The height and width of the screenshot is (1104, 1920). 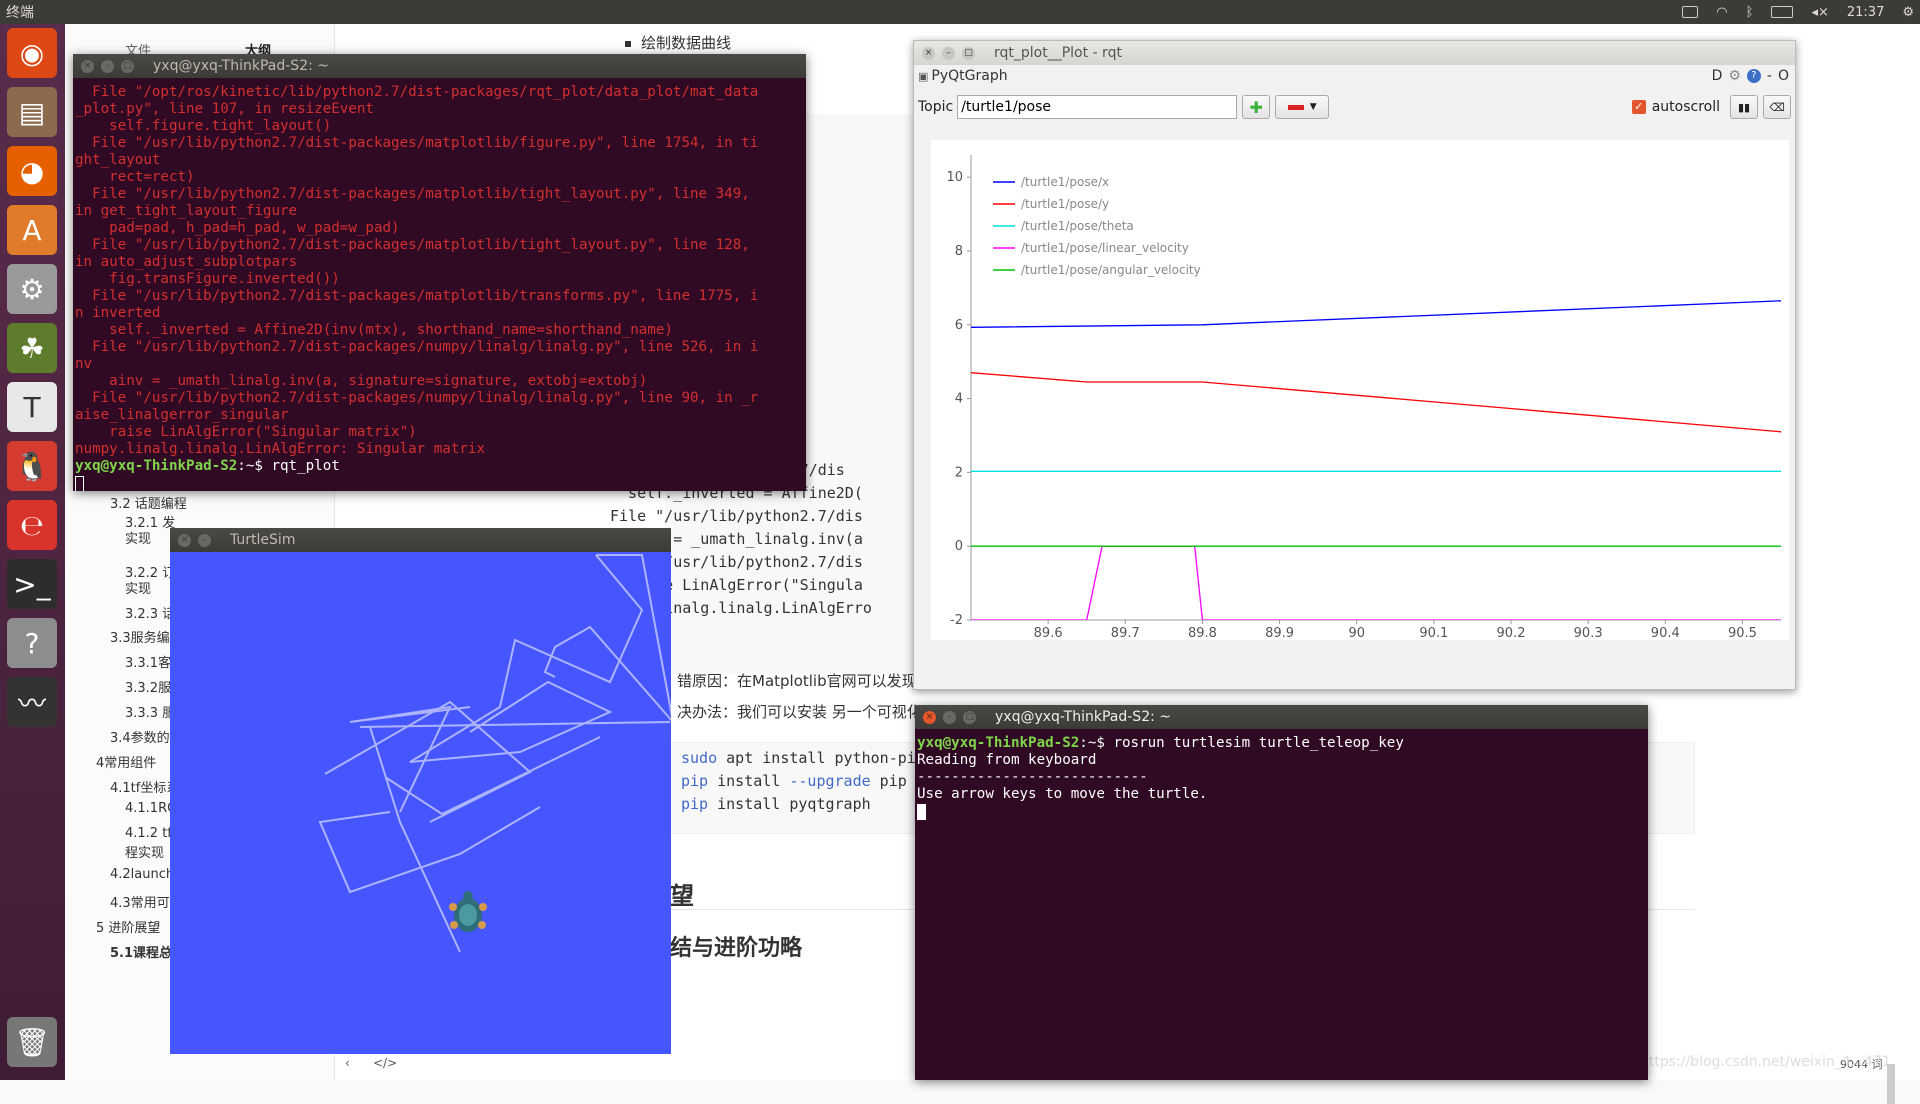 I want to click on legend-label: /turtle1/pose/angular_velocity, so click(x=1111, y=270).